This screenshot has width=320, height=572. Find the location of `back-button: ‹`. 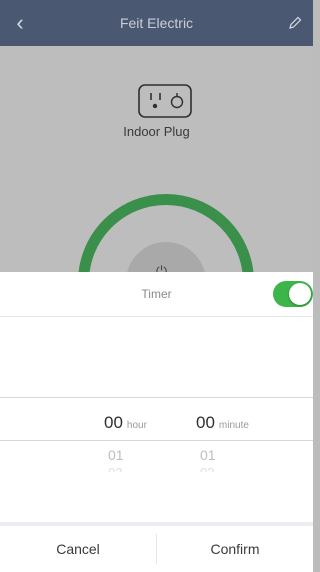

back-button: ‹ is located at coordinates (20, 23).